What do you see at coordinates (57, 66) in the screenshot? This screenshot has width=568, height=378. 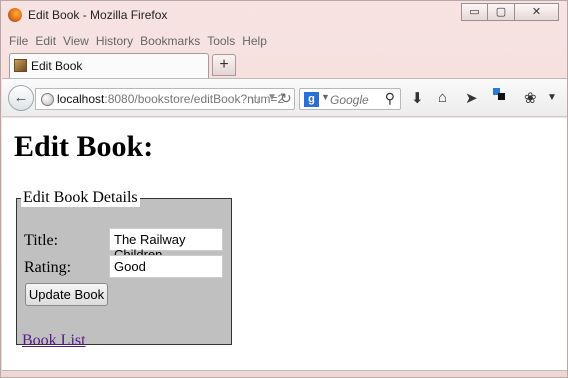 I see `tab-label: Edit Book` at bounding box center [57, 66].